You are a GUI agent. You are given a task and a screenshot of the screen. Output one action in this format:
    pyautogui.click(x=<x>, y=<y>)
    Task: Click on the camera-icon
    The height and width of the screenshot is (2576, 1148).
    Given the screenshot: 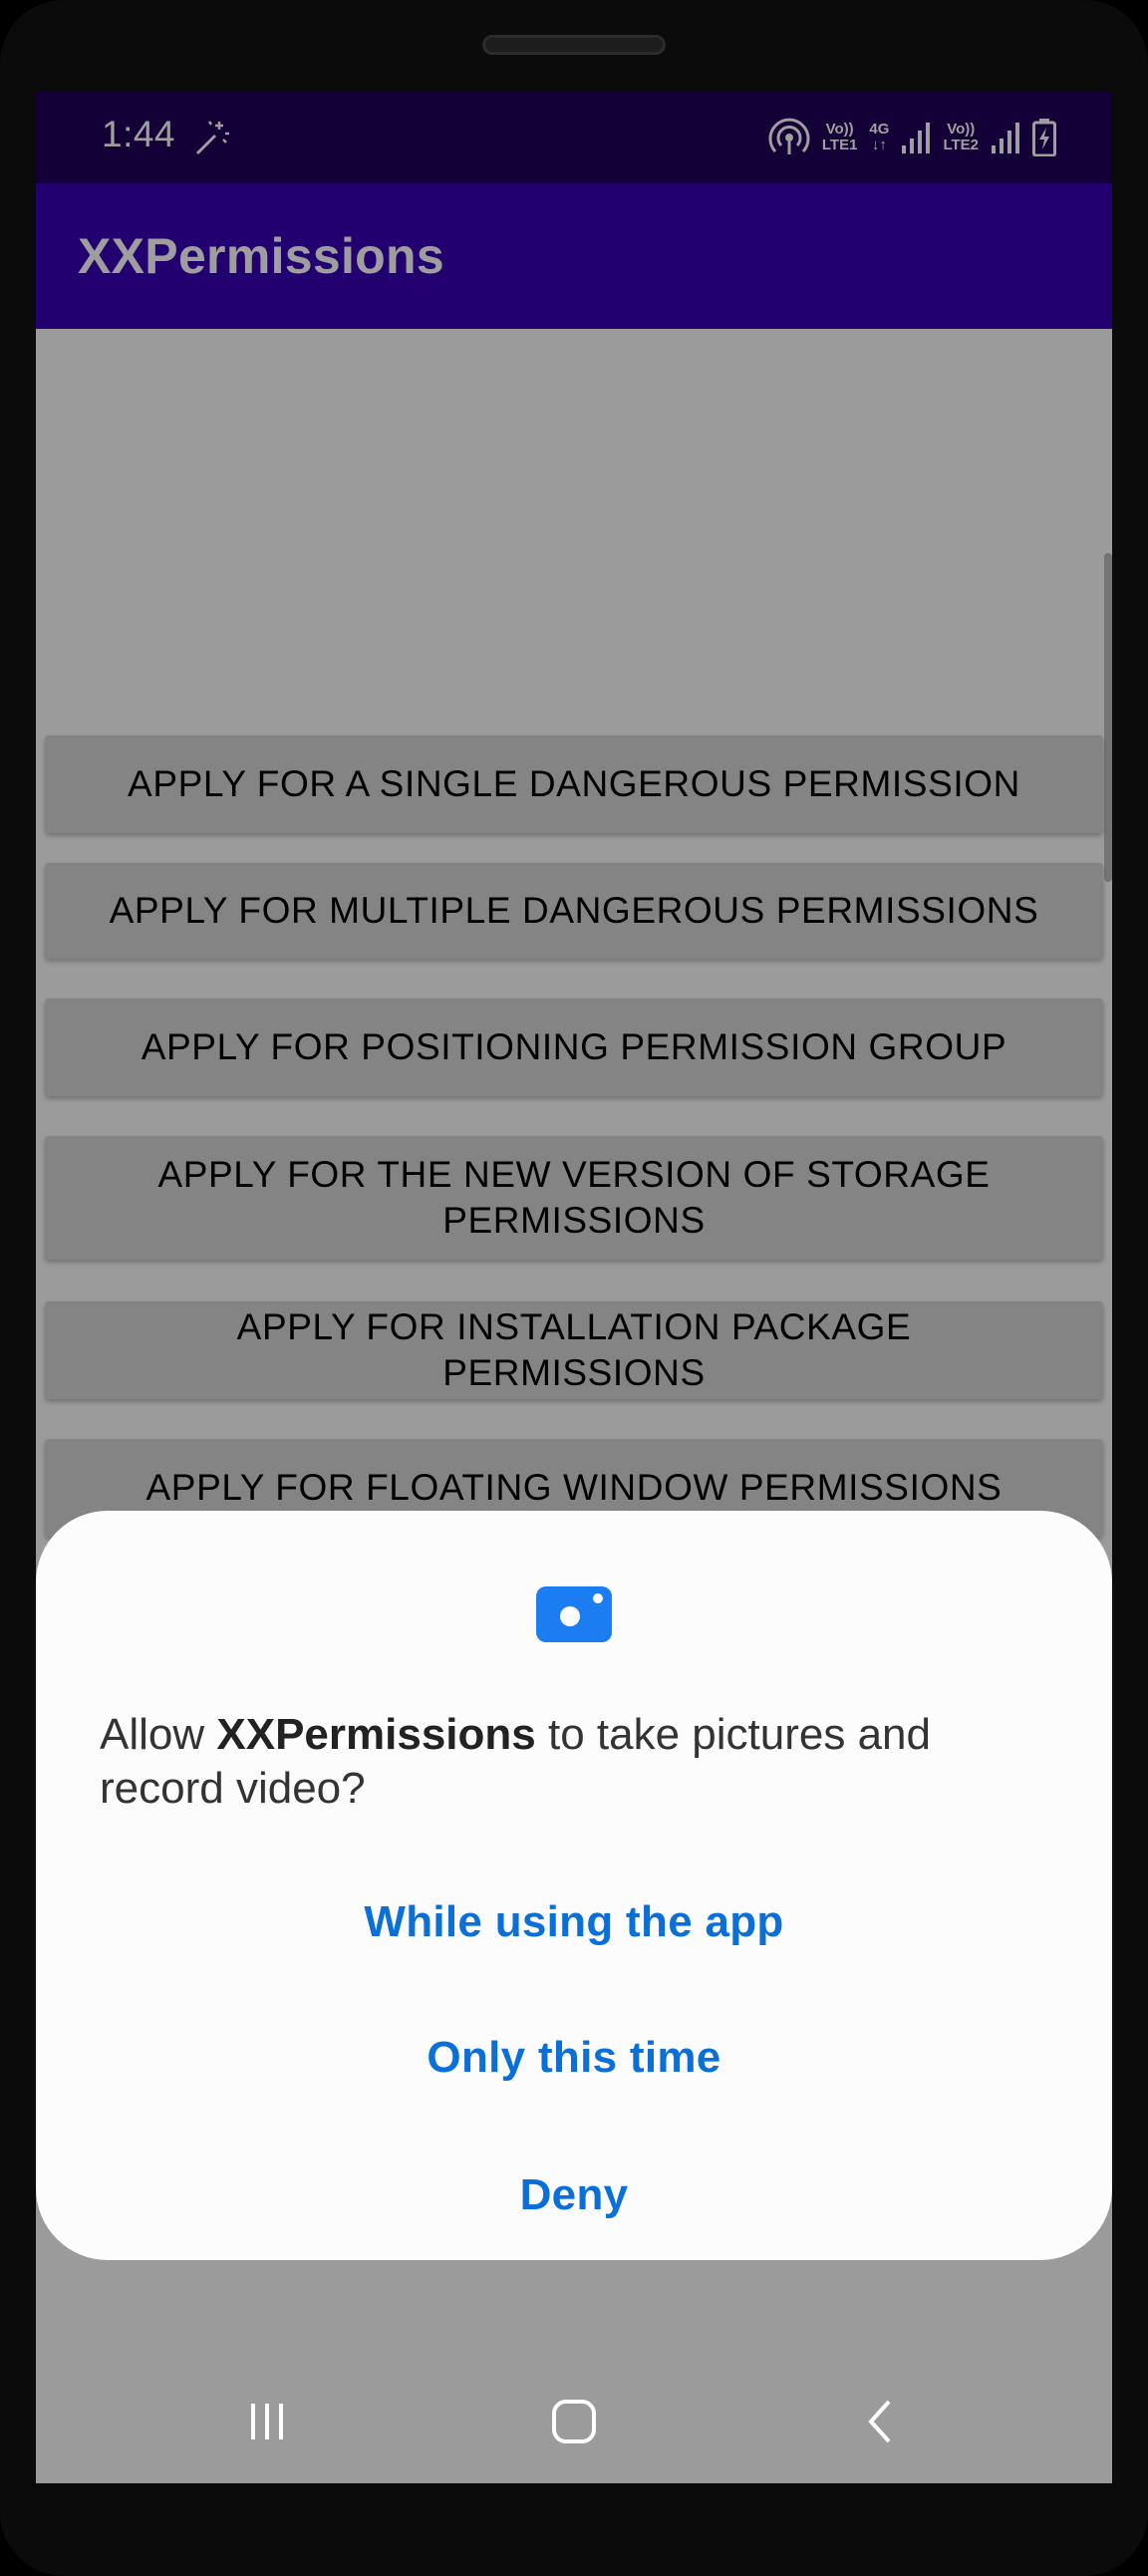 What is the action you would take?
    pyautogui.click(x=574, y=1614)
    